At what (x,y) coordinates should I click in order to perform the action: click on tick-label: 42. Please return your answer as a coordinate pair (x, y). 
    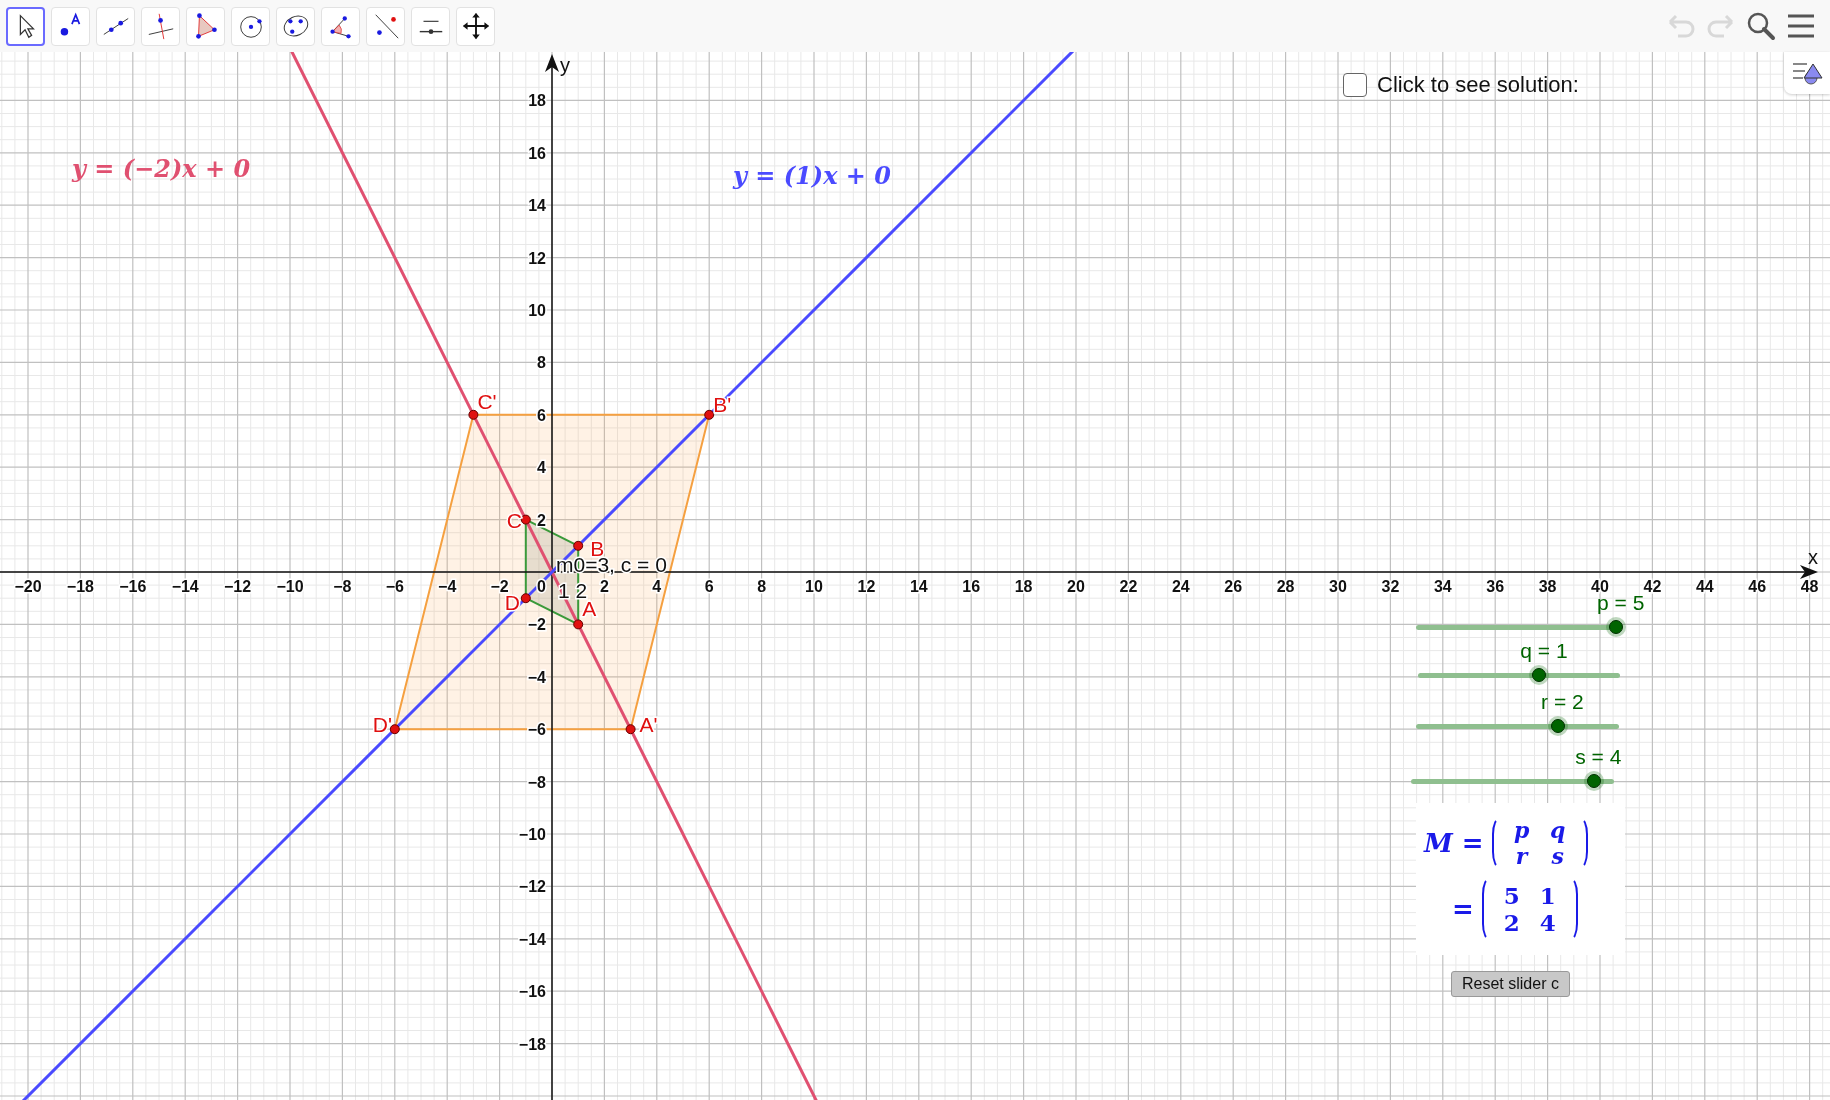
    Looking at the image, I should click on (1652, 586).